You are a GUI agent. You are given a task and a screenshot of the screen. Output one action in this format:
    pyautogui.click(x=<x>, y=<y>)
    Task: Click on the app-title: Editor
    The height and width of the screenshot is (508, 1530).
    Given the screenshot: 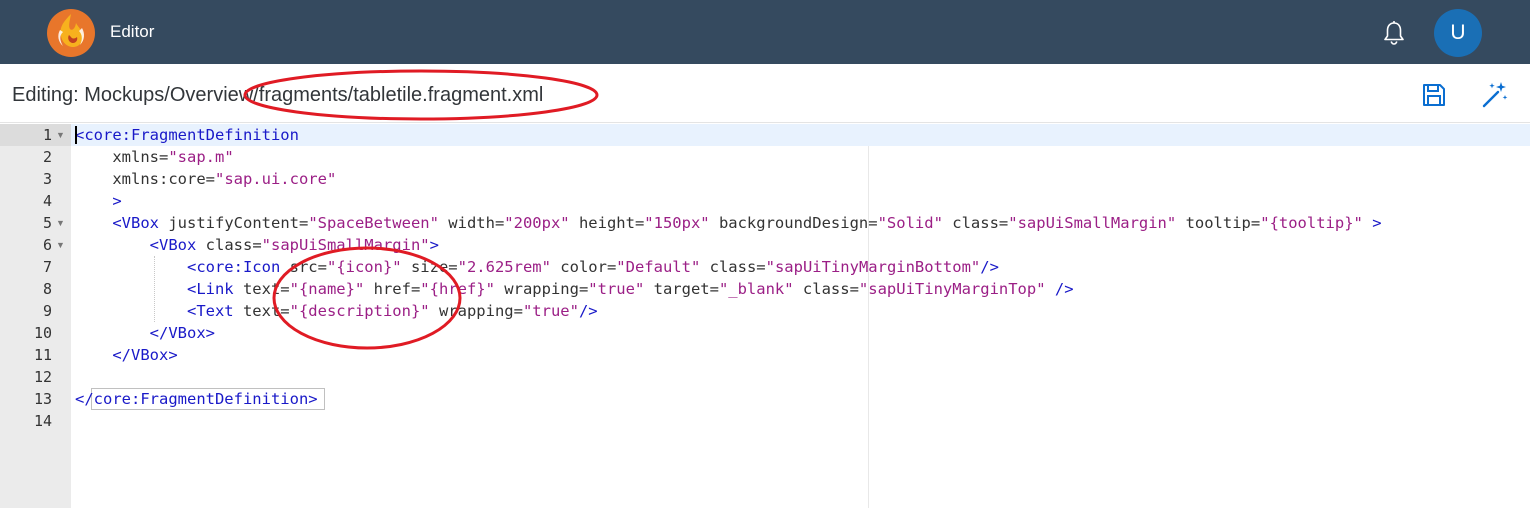 What is the action you would take?
    pyautogui.click(x=132, y=31)
    